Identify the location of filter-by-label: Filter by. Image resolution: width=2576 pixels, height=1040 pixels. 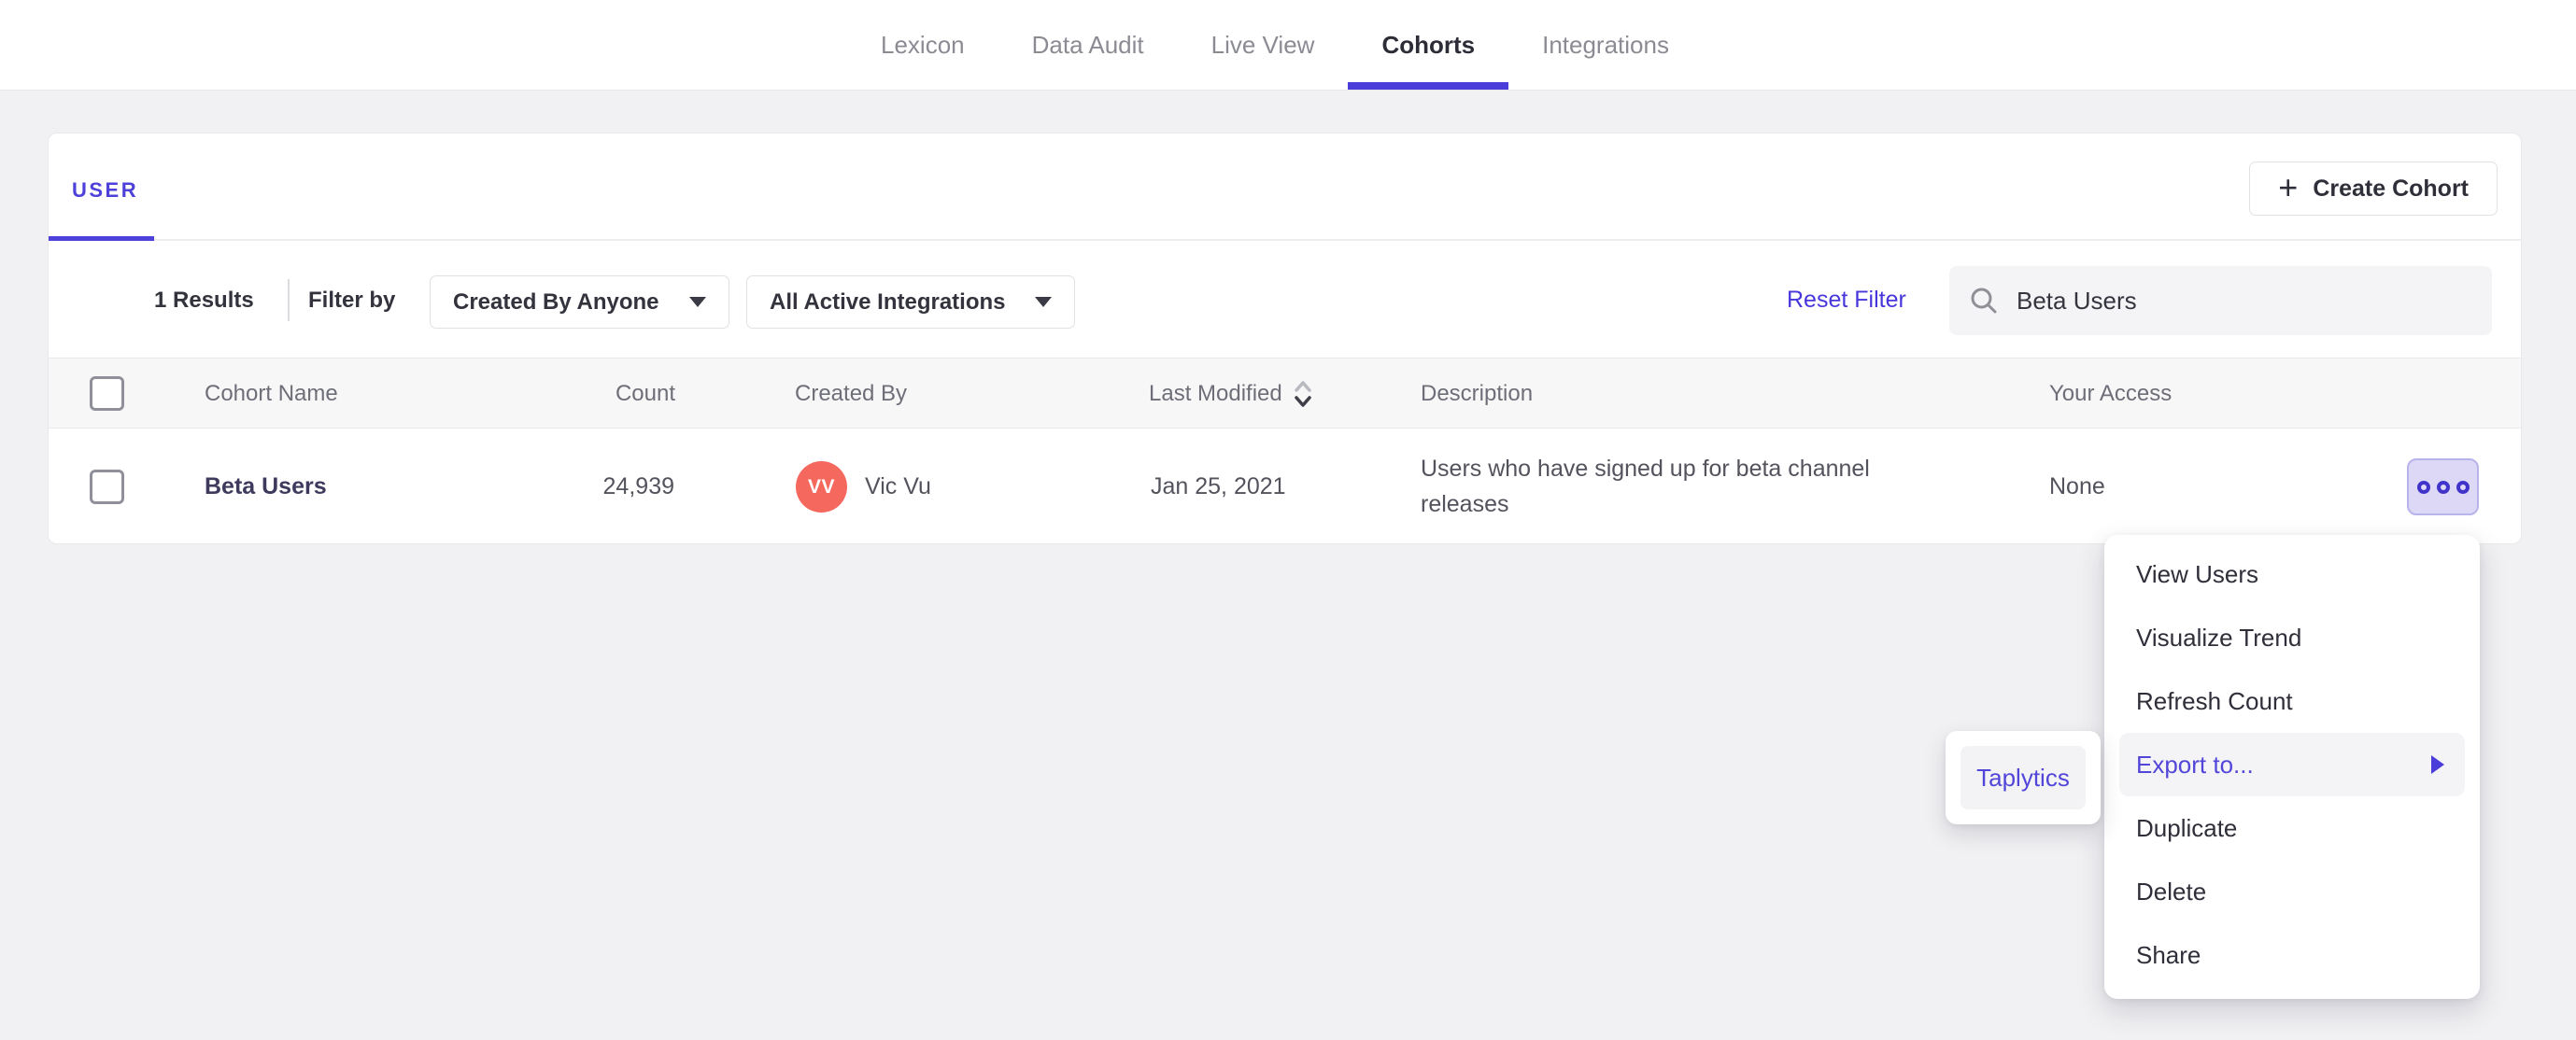
(352, 300).